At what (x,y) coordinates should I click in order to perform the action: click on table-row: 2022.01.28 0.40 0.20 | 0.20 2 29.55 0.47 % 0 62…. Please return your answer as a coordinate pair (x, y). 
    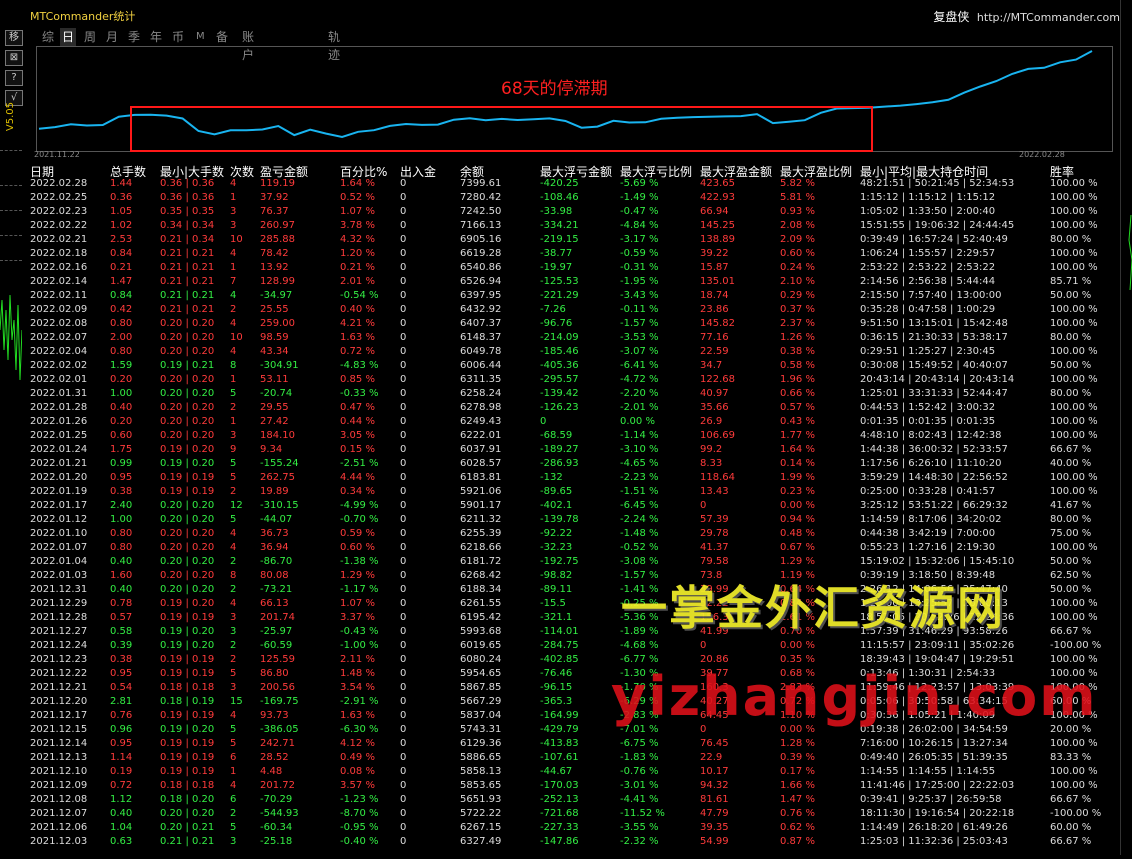
    Looking at the image, I should click on (573, 408).